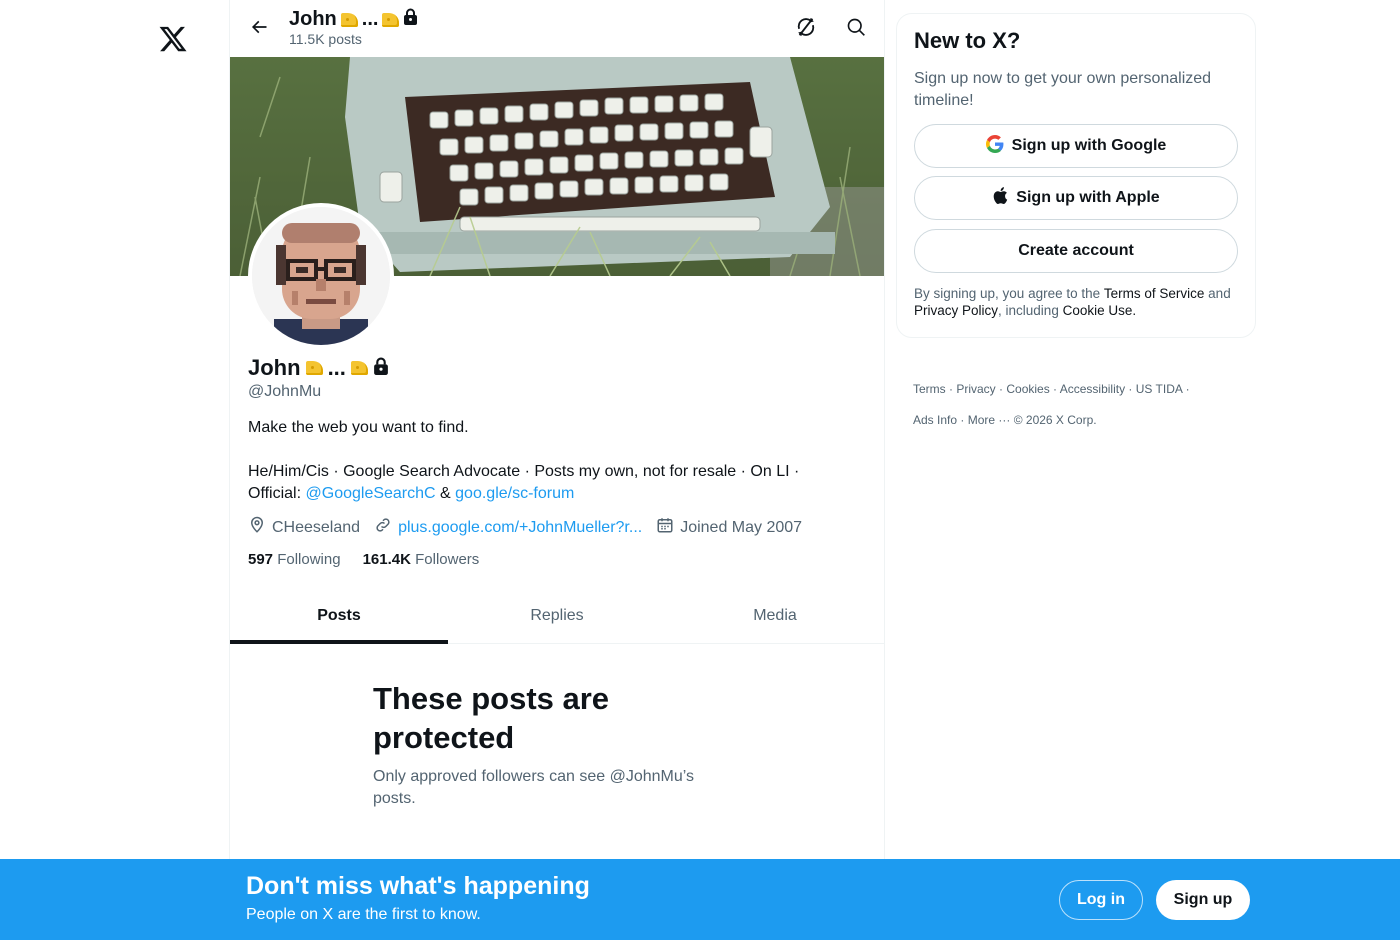  I want to click on following-label: Following, so click(309, 559).